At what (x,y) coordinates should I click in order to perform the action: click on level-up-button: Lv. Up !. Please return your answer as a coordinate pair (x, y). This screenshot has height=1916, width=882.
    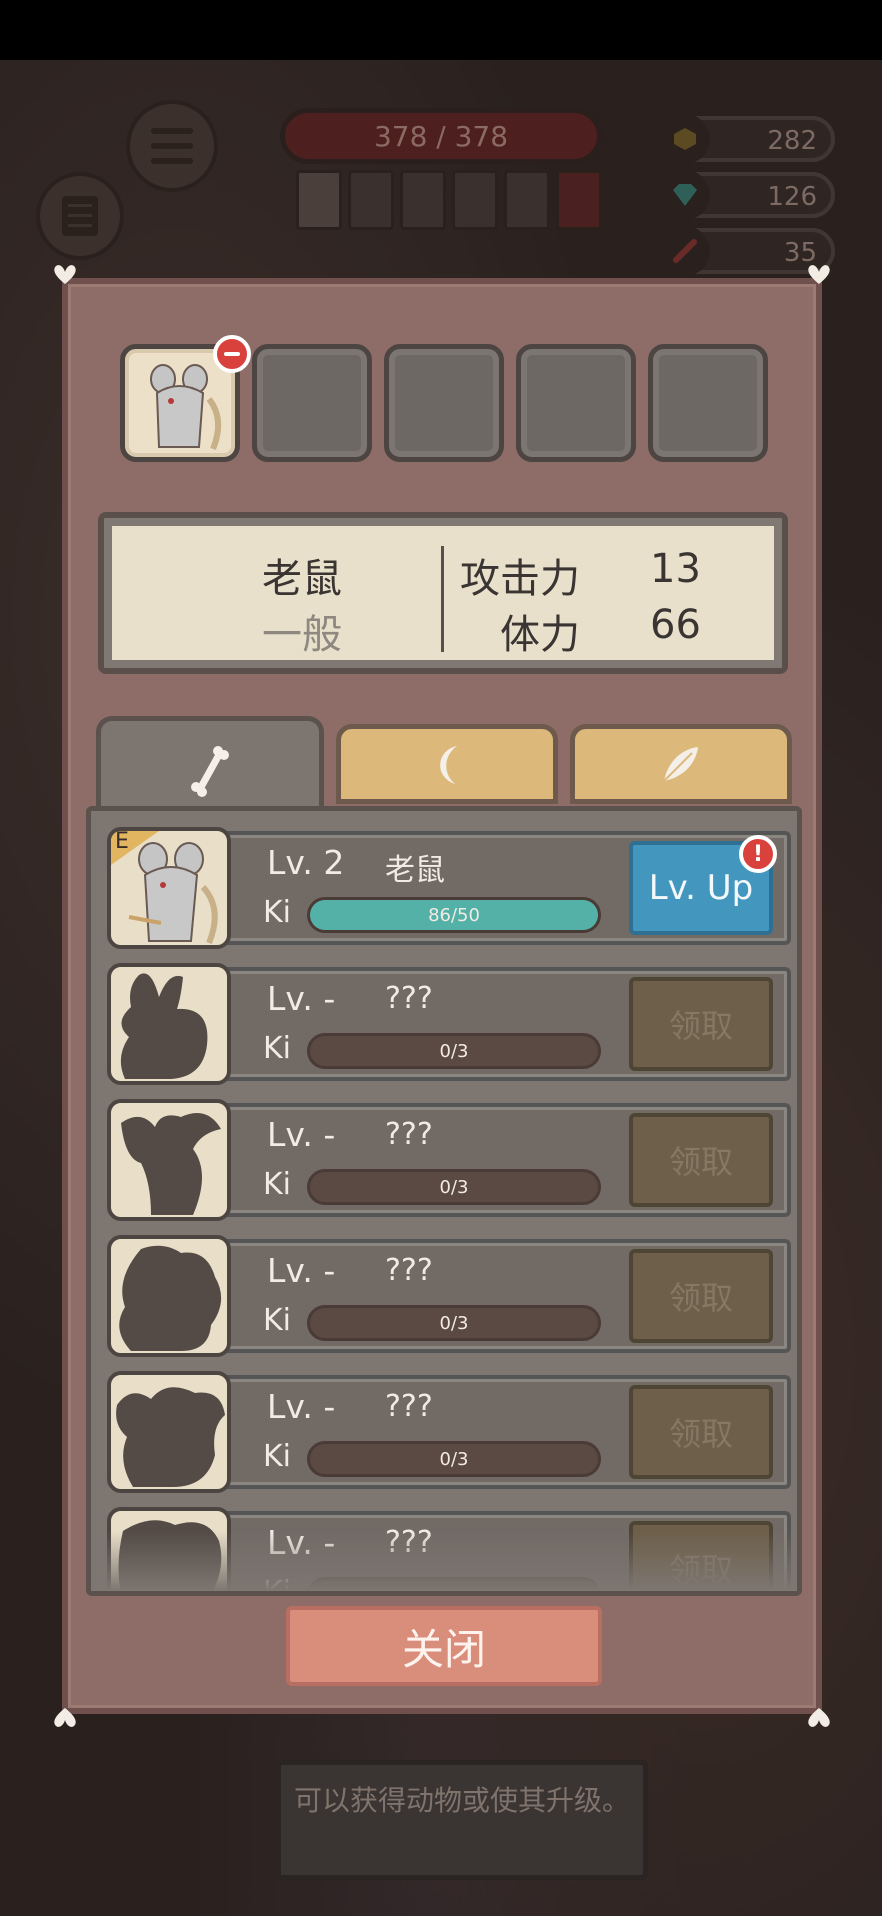
    Looking at the image, I should click on (703, 885).